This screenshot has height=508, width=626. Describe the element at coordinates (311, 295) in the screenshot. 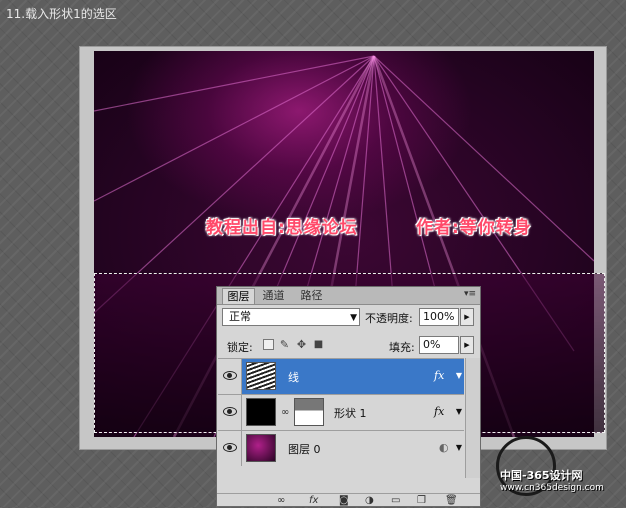

I see `tab-paths: 路径` at that location.